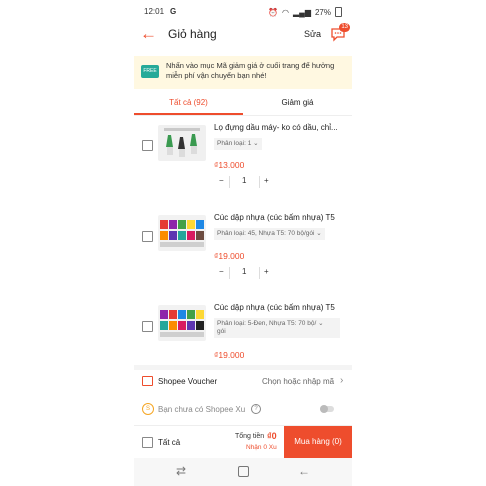 The height and width of the screenshot is (486, 486). Describe the element at coordinates (202, 409) in the screenshot. I see `xu-label: Bạn chưa có Shopee Xu` at that location.